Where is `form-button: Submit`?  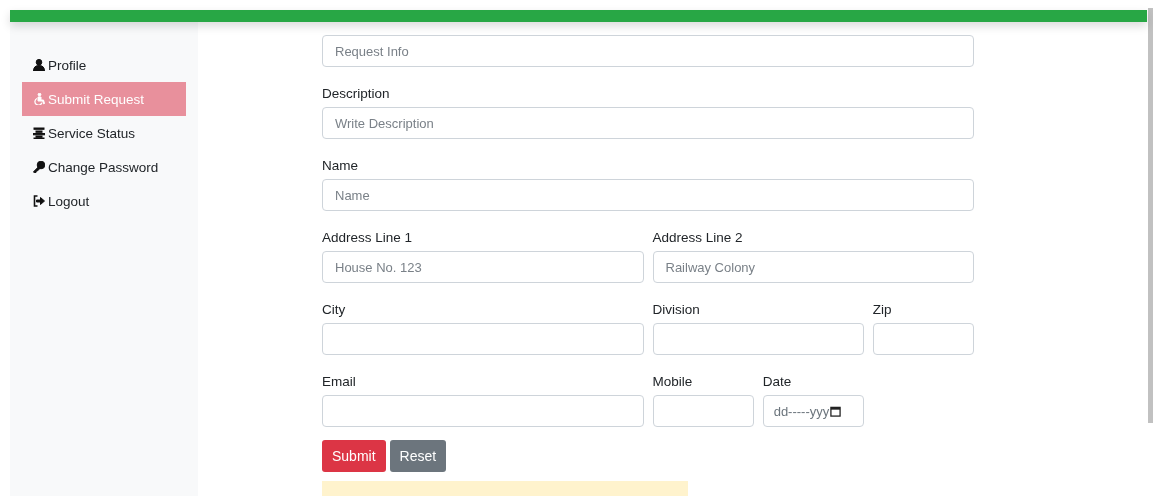
form-button: Submit is located at coordinates (354, 456).